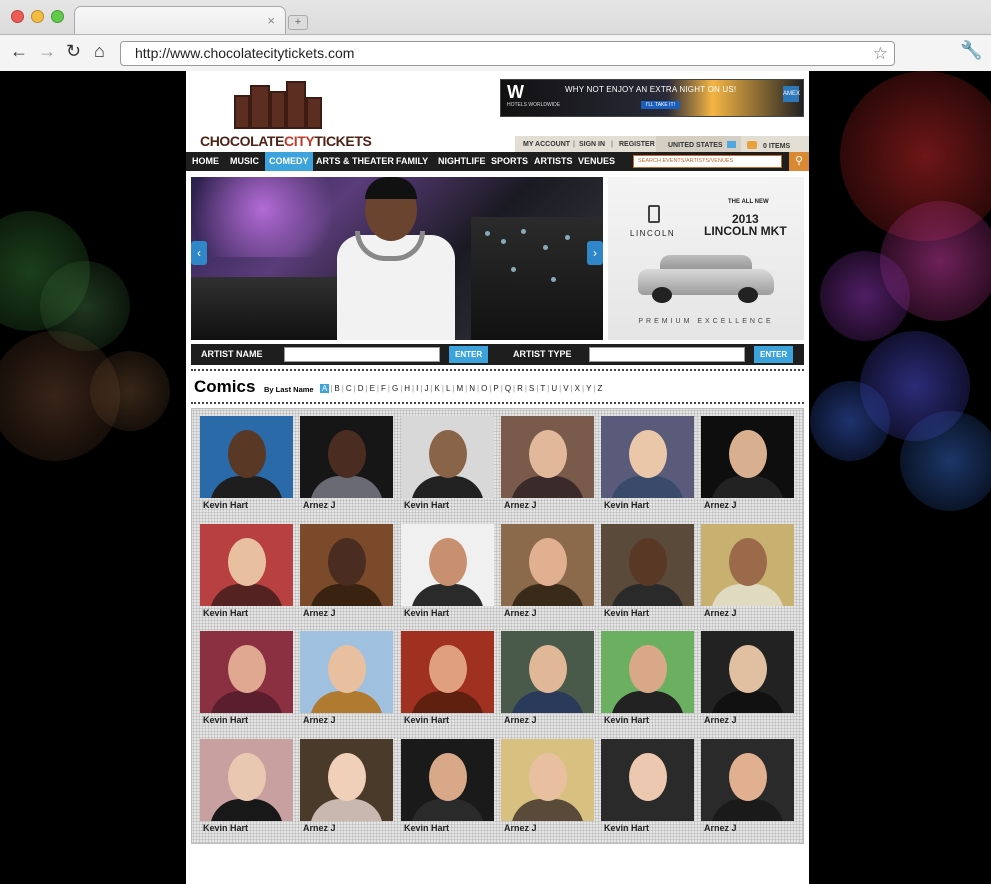  Describe the element at coordinates (412, 161) in the screenshot. I see `nav-family: FAMILY` at that location.